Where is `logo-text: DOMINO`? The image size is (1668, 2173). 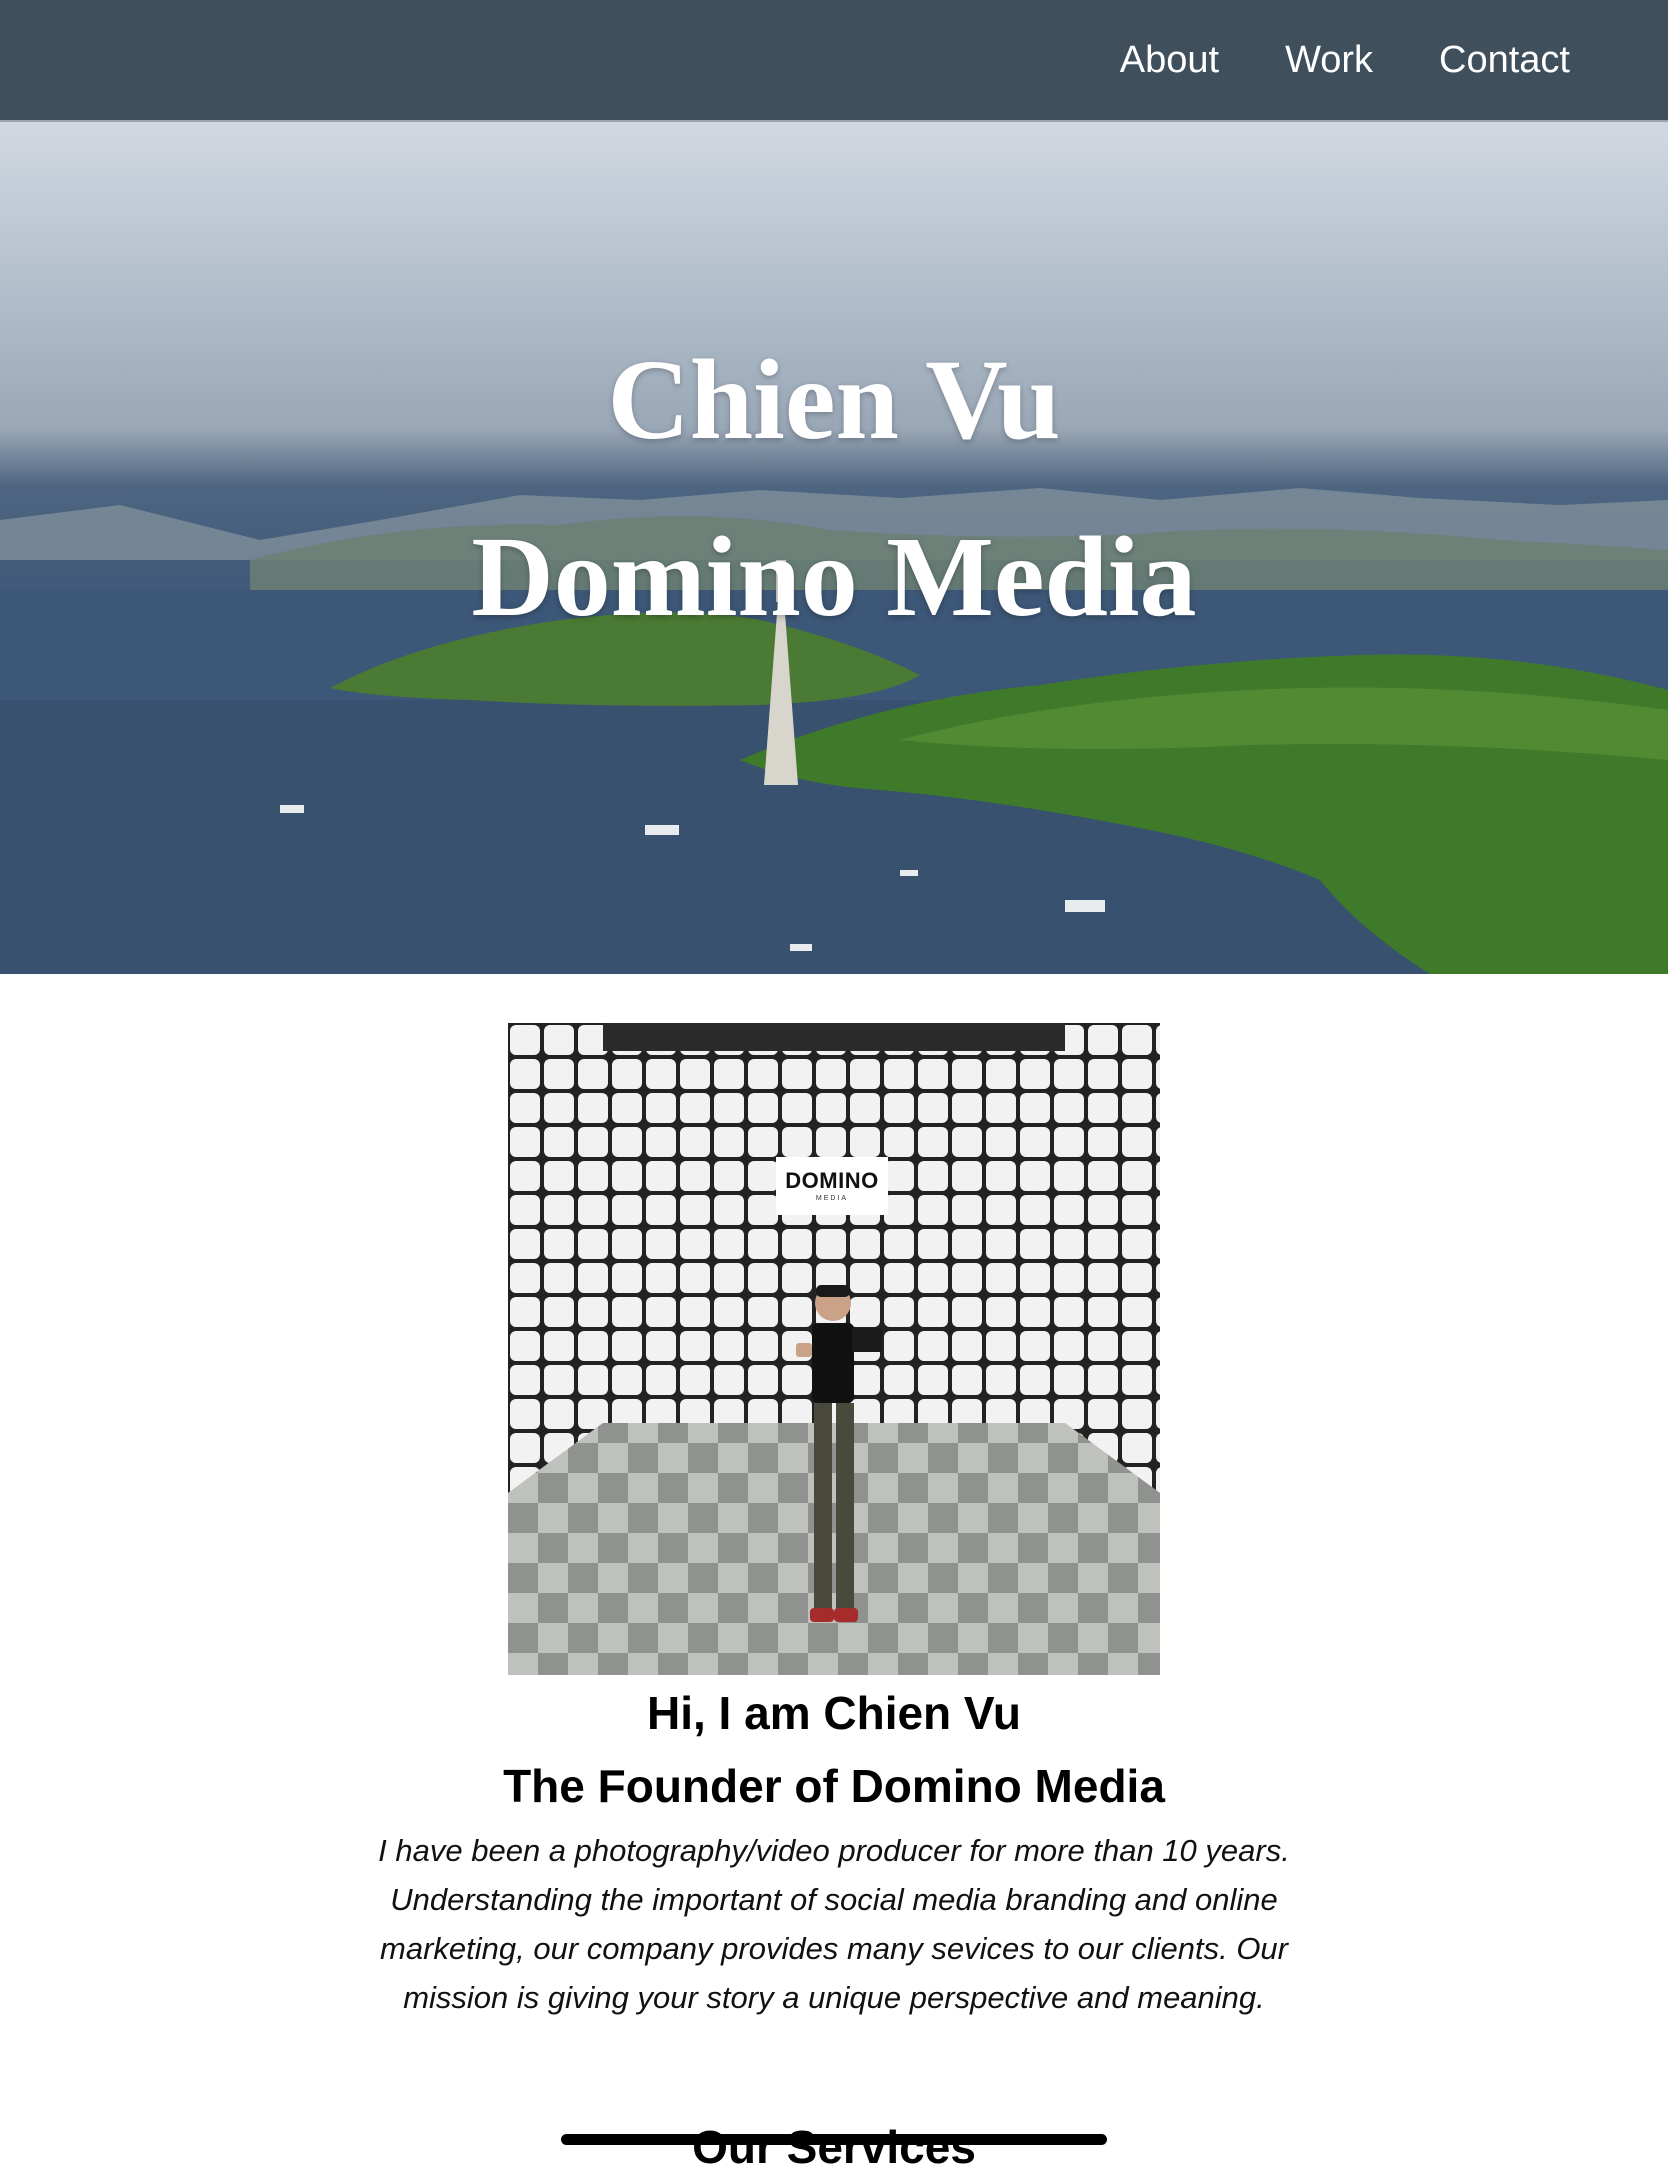 logo-text: DOMINO is located at coordinates (832, 1180).